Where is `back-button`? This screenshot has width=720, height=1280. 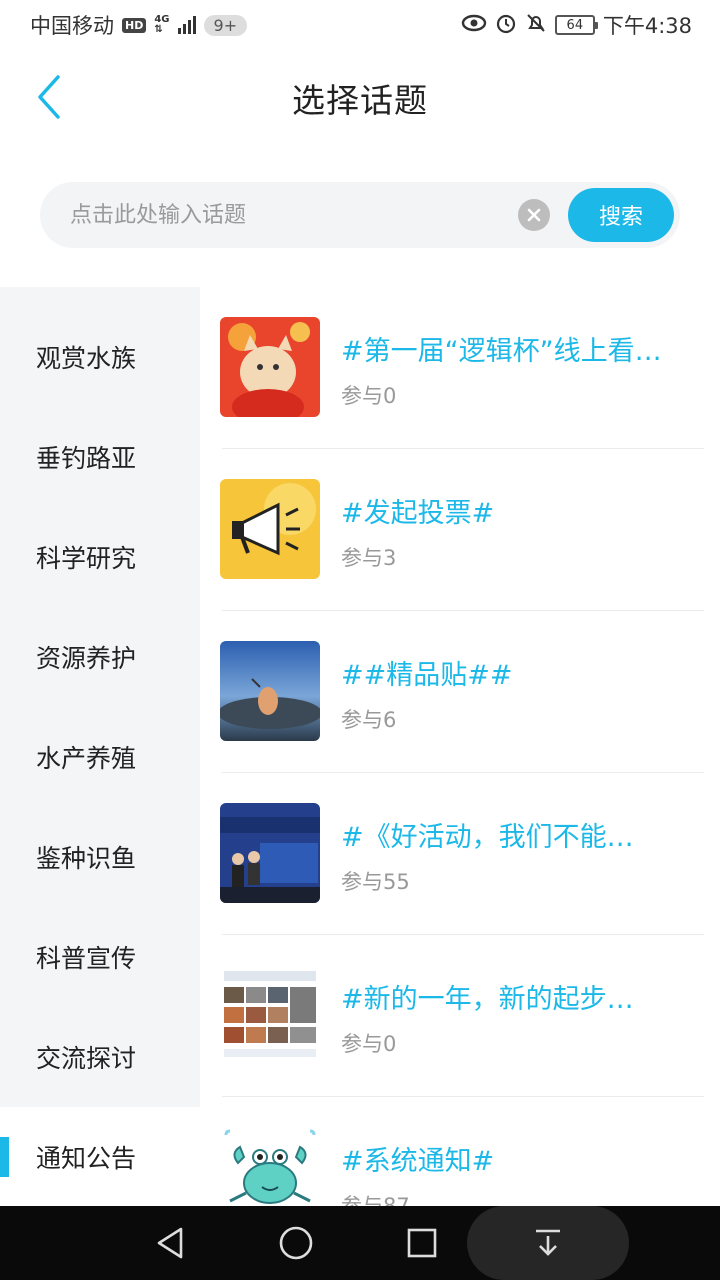 back-button is located at coordinates (49, 97).